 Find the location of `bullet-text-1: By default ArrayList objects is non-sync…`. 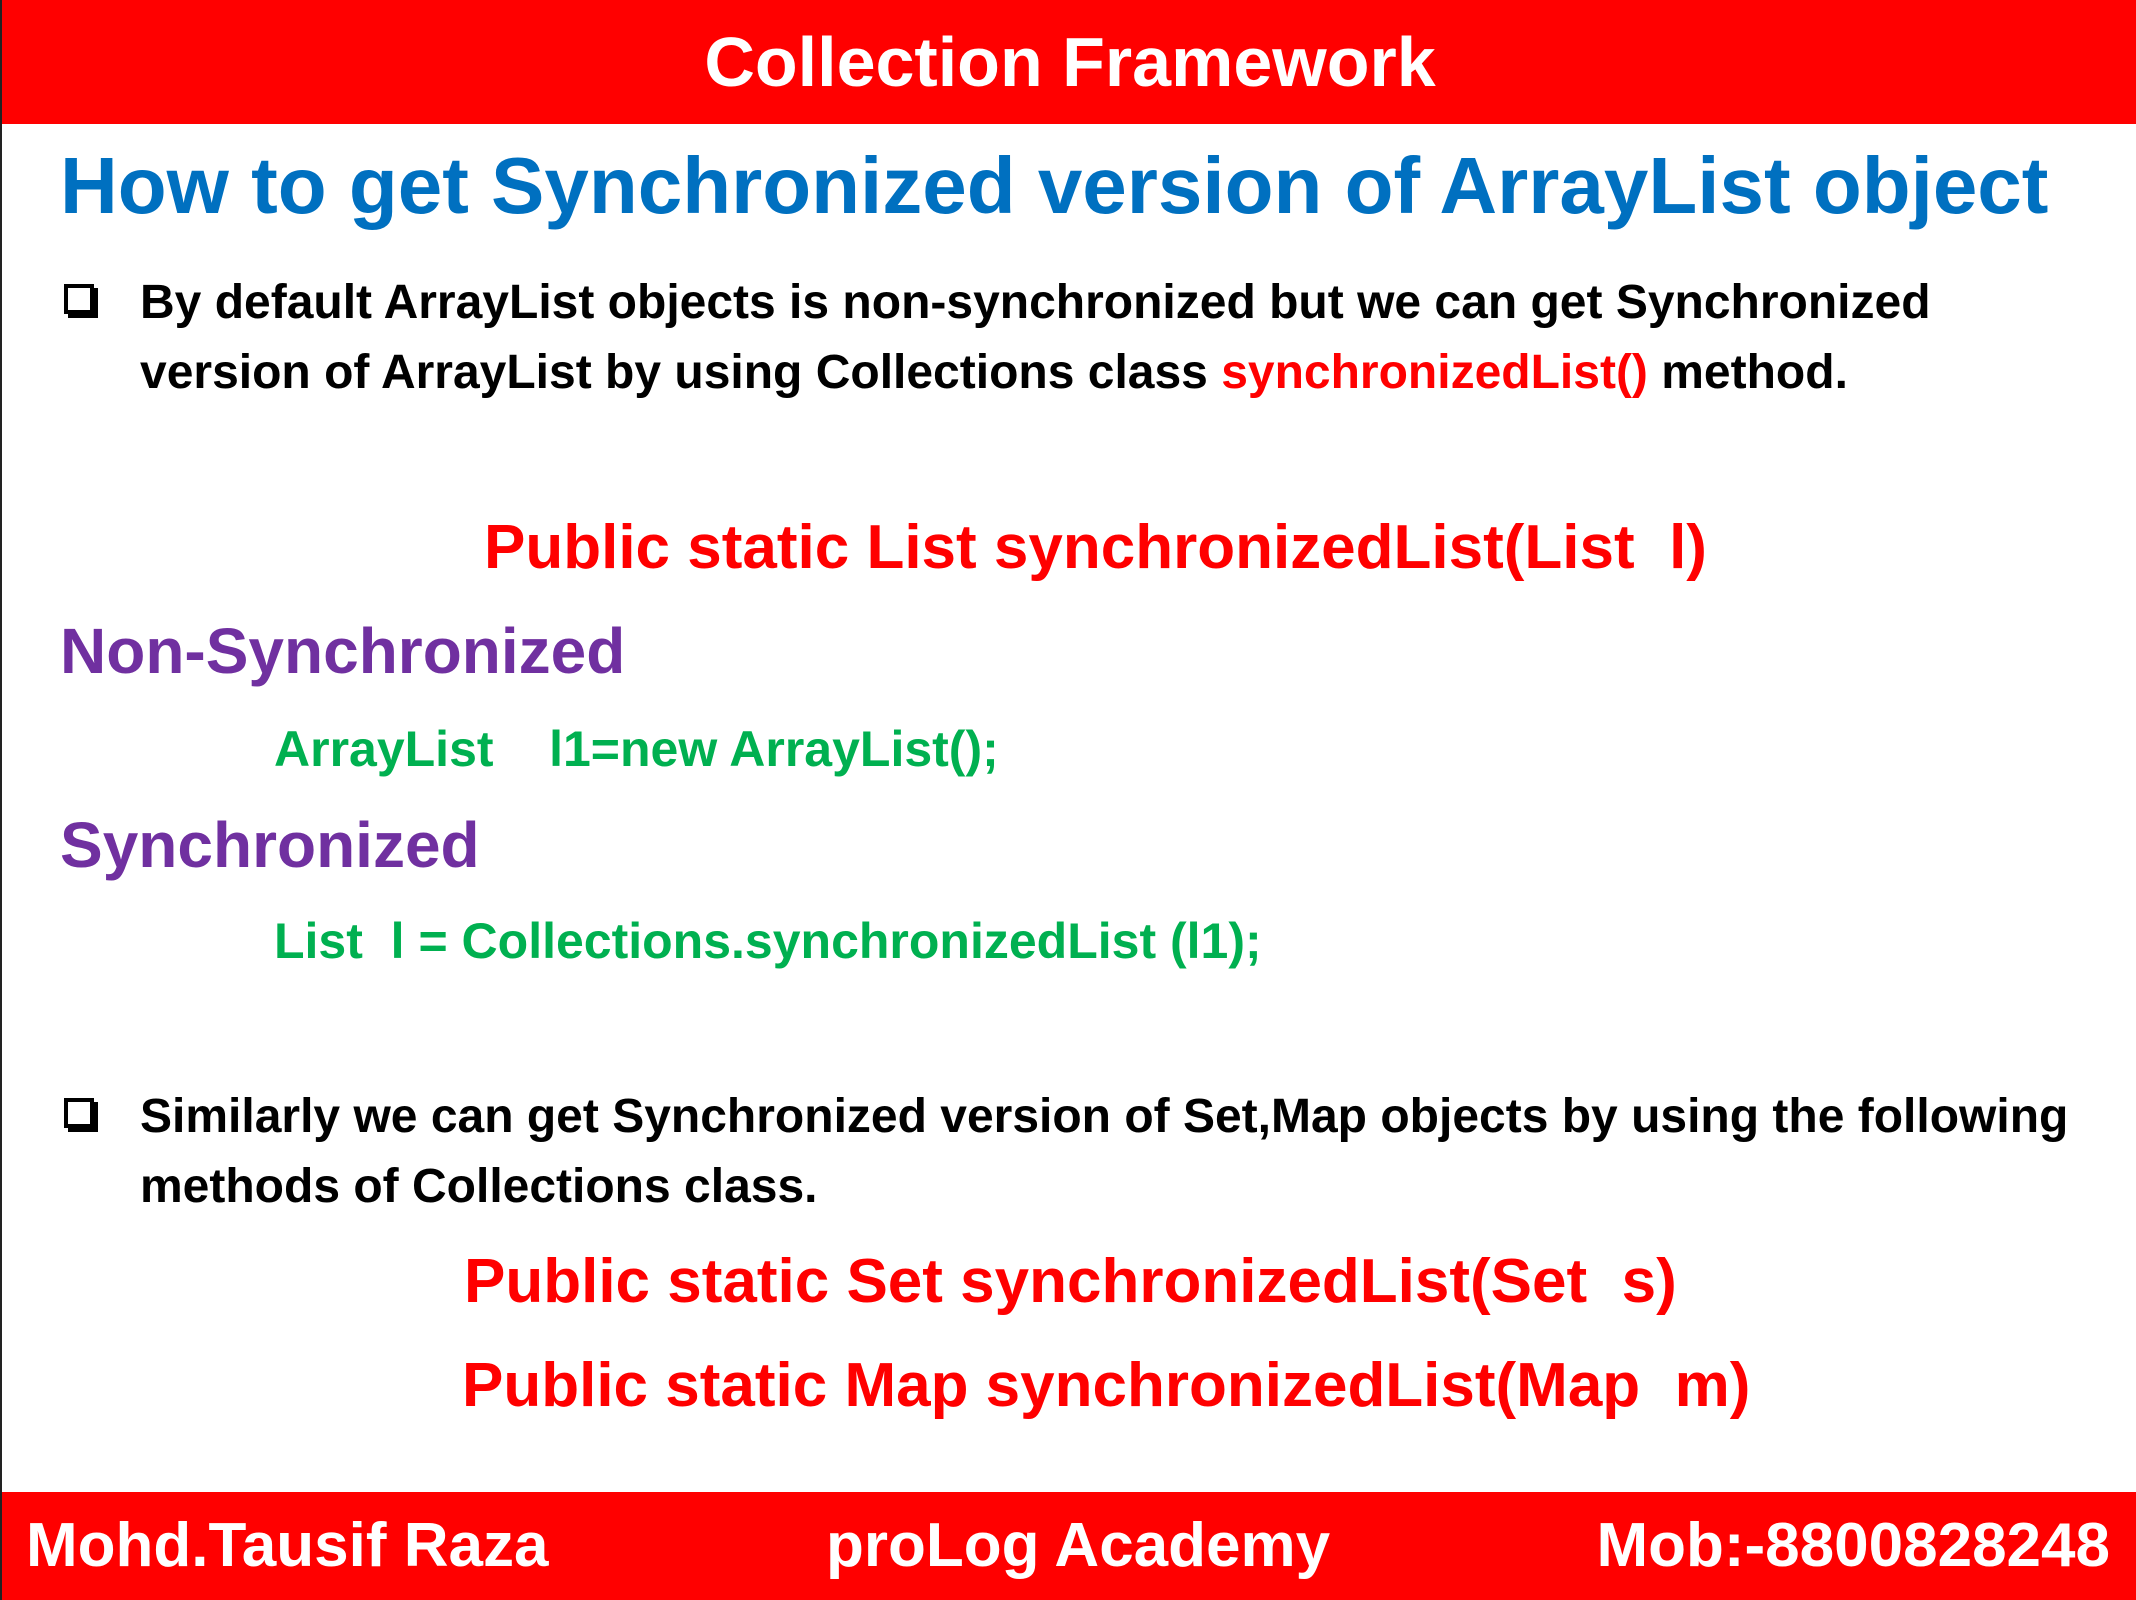

bullet-text-1: By default ArrayList objects is non-sync… is located at coordinates (1120, 338).